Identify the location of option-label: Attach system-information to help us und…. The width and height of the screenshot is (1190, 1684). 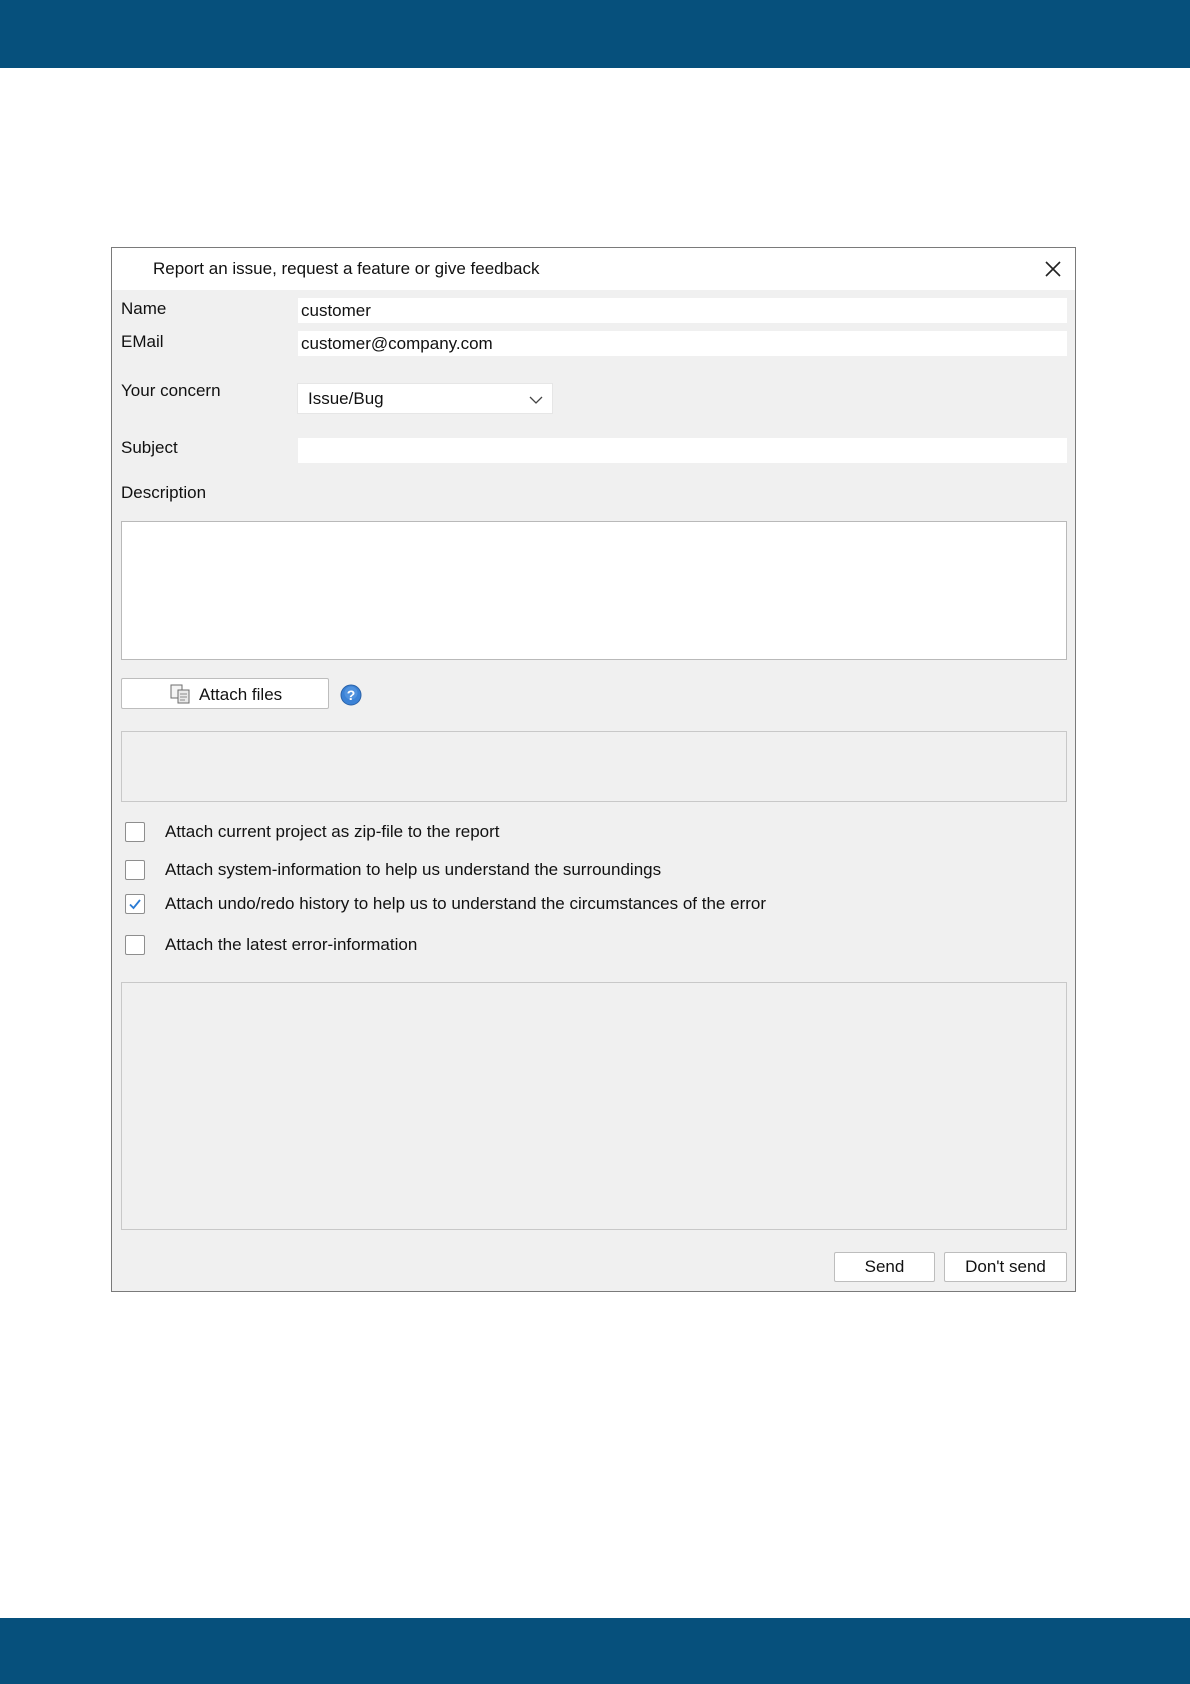
(413, 869).